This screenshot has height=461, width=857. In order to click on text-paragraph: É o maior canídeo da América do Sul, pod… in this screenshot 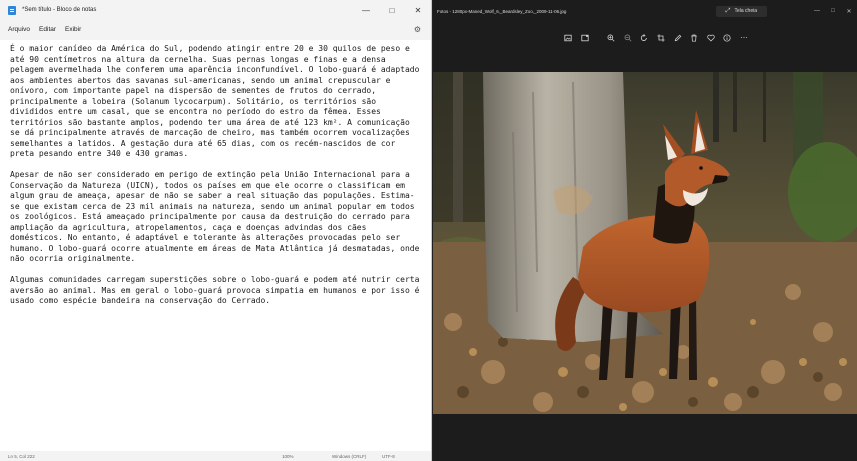, I will do `click(217, 101)`.